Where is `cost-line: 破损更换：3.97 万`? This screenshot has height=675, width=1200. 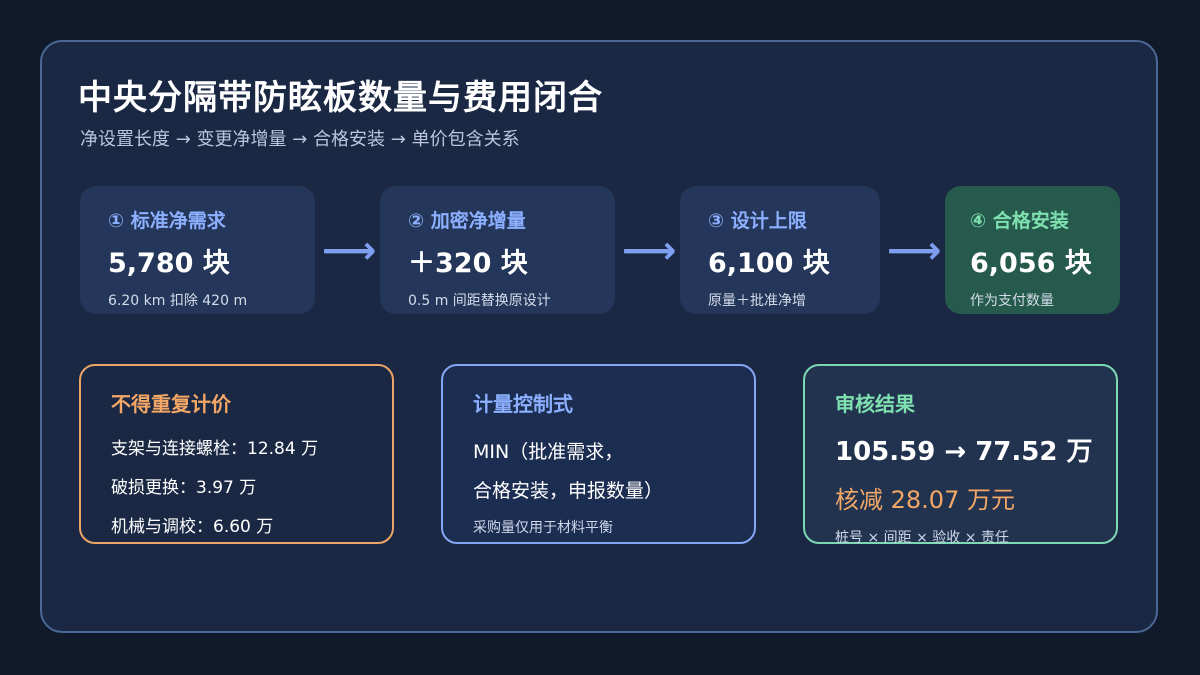 cost-line: 破损更换：3.97 万 is located at coordinates (184, 488).